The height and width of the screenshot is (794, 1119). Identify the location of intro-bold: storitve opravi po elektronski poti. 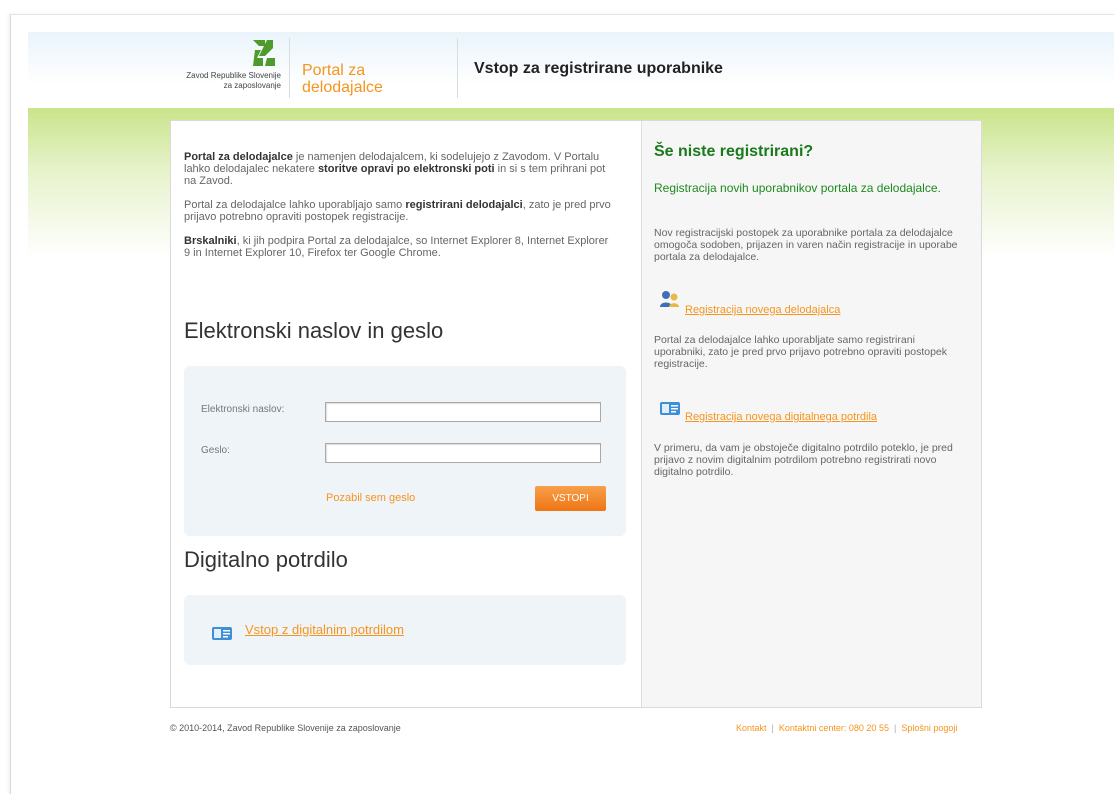
(406, 169).